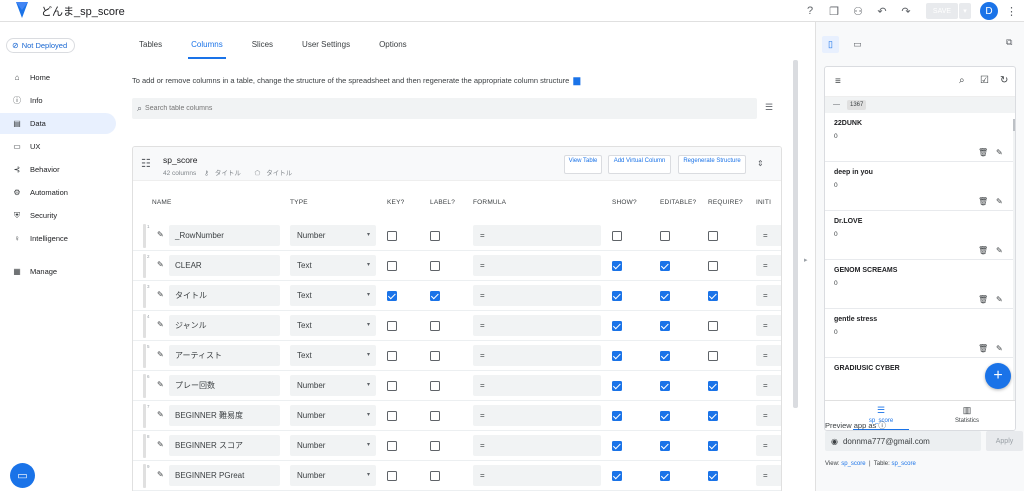  I want to click on list-item: GENOM SCREAMS 0 🗑 ✎, so click(920, 284).